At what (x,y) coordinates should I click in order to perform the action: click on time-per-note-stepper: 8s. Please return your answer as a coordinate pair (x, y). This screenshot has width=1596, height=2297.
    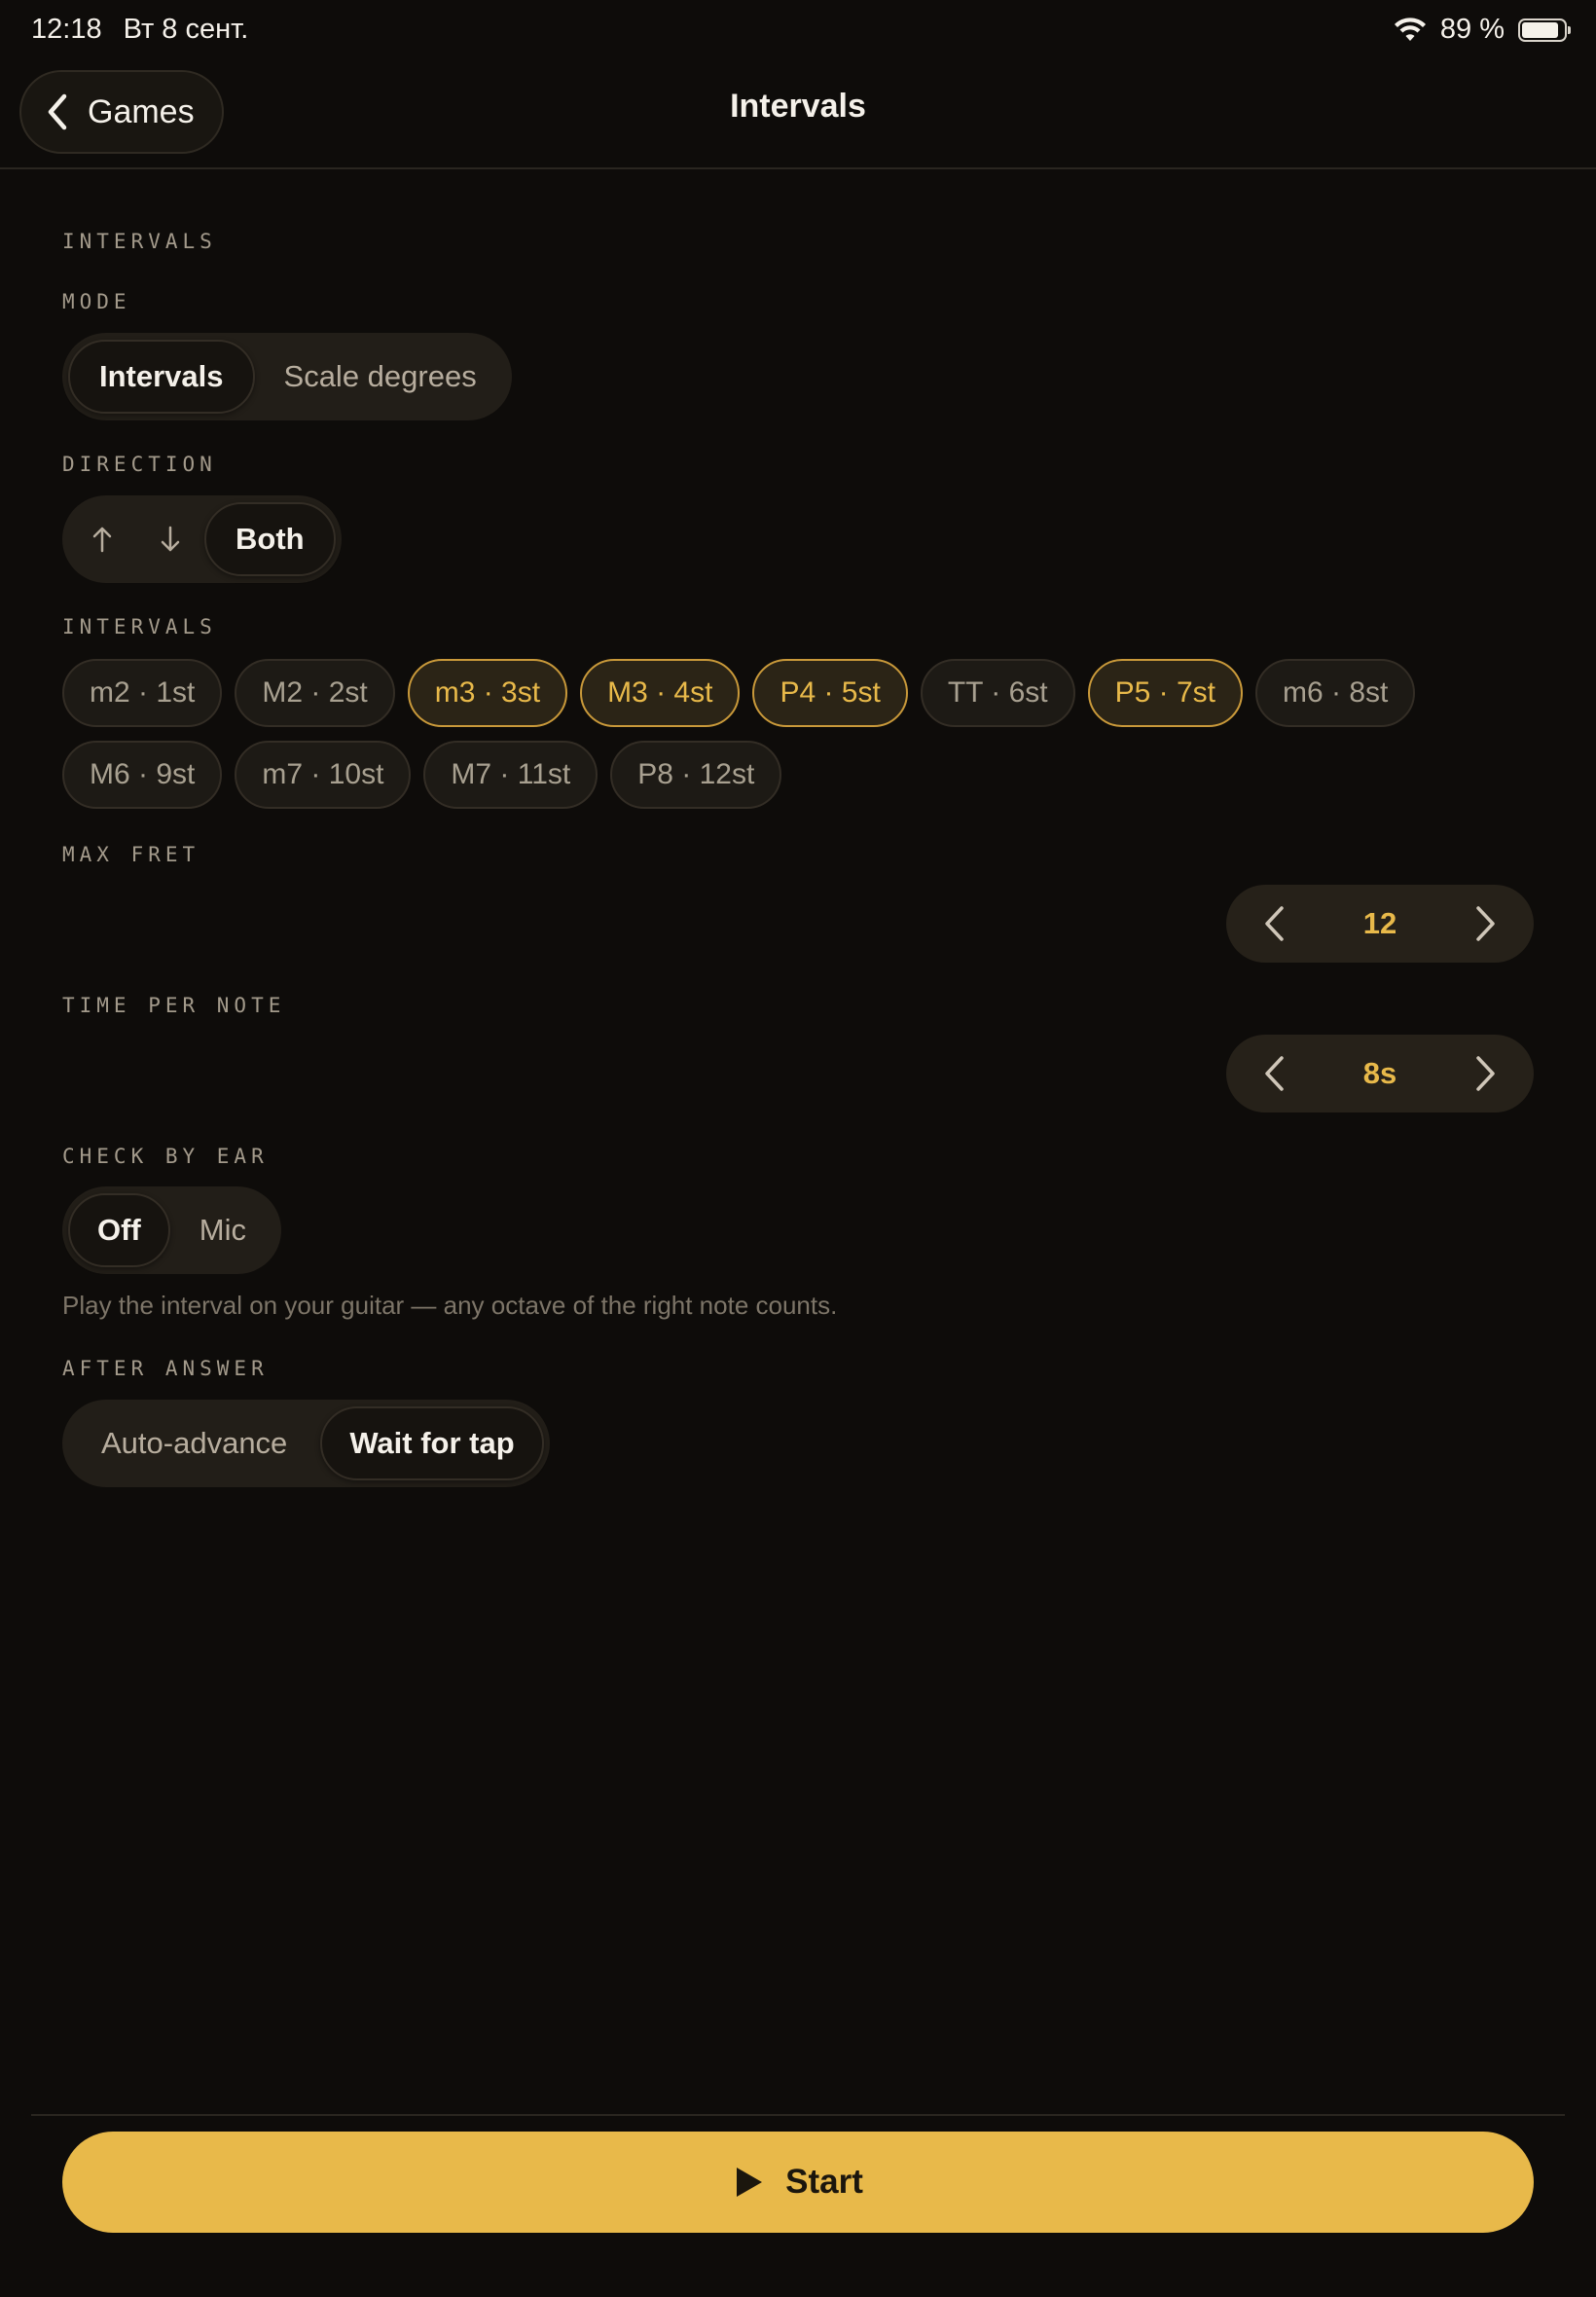
    Looking at the image, I should click on (1380, 1073).